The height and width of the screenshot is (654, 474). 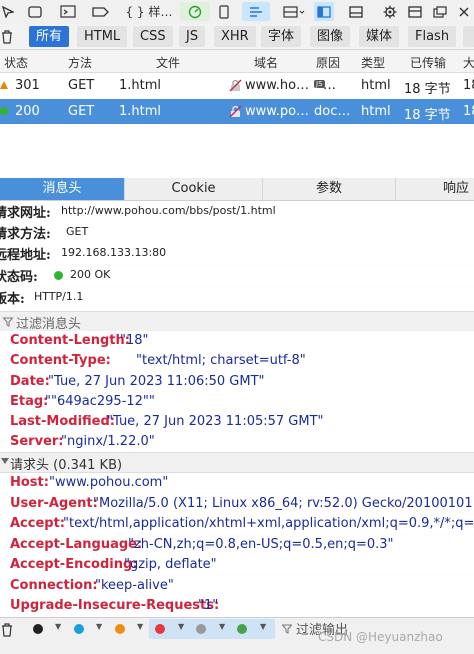 I want to click on header-name: Date:, so click(x=30, y=381).